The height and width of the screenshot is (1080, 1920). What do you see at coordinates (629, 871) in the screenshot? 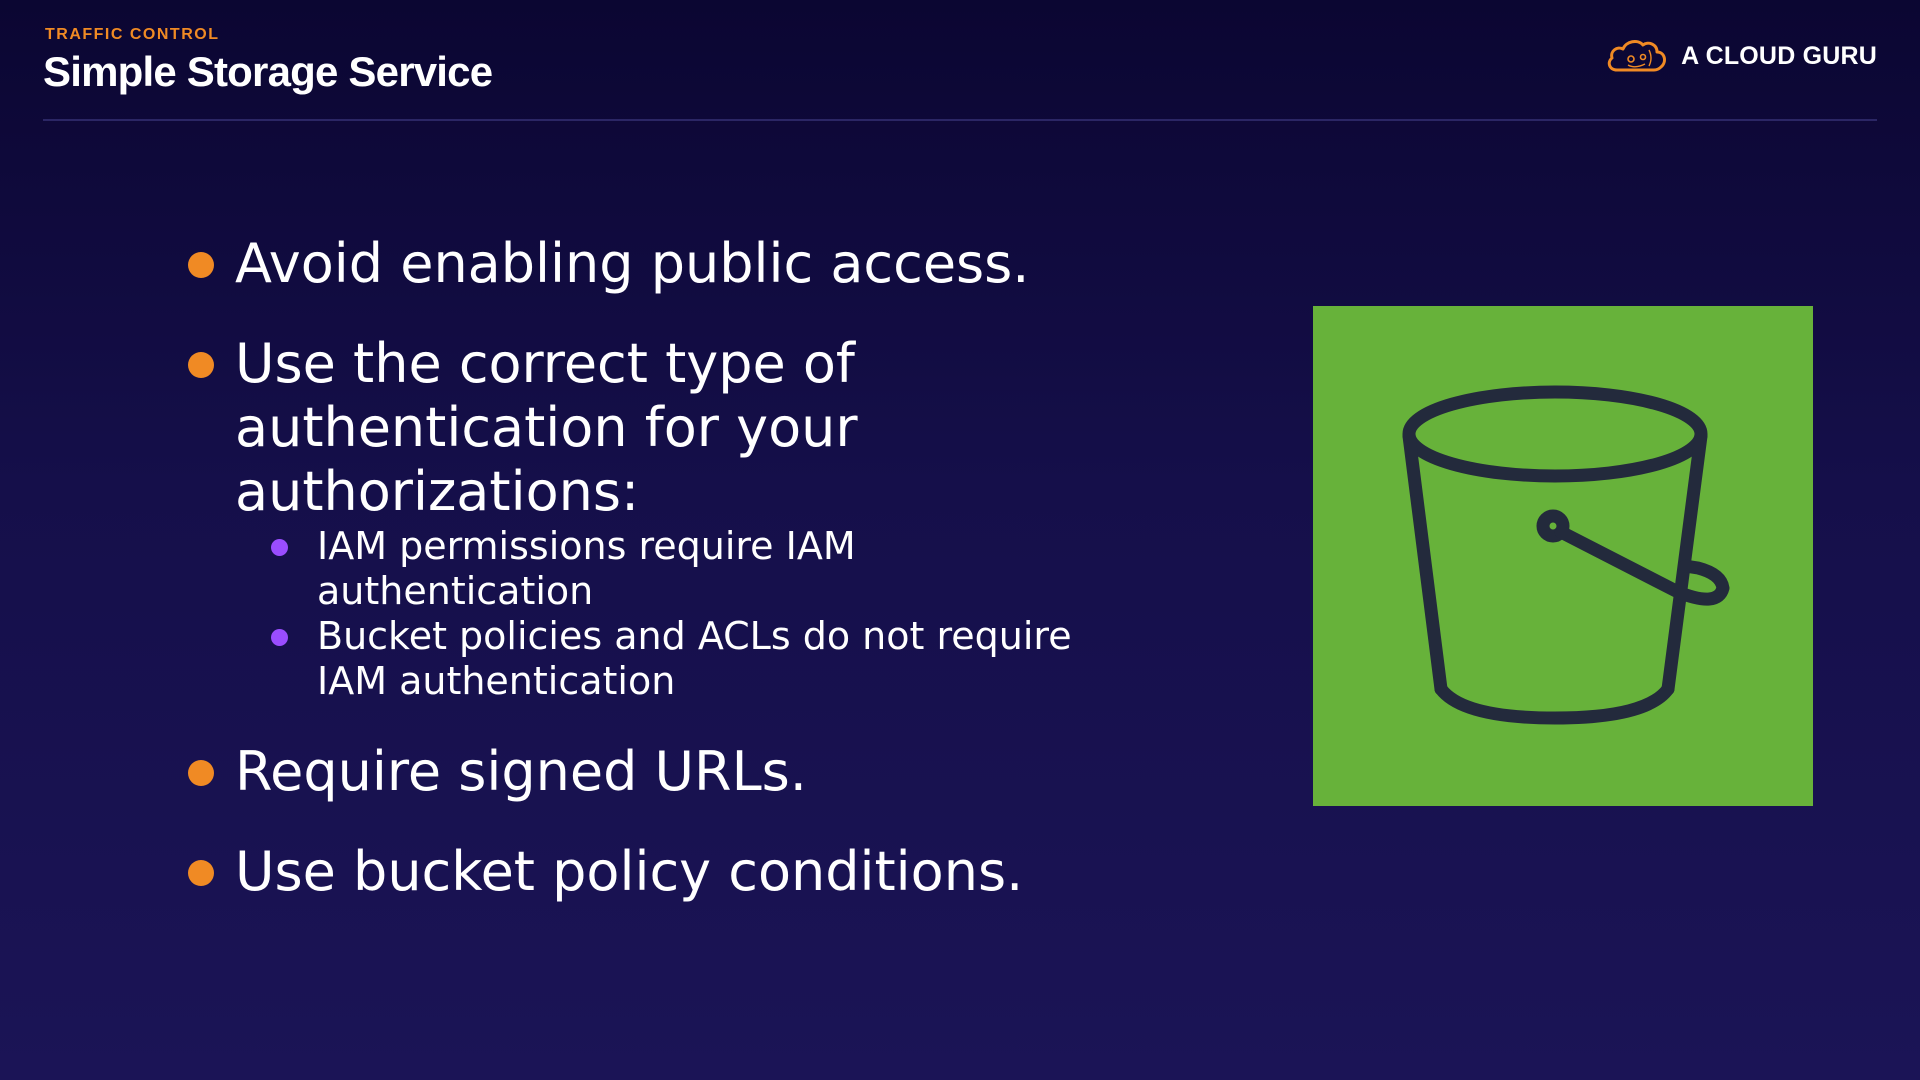
I see `bullet-text: Use bucket policy conditions.` at bounding box center [629, 871].